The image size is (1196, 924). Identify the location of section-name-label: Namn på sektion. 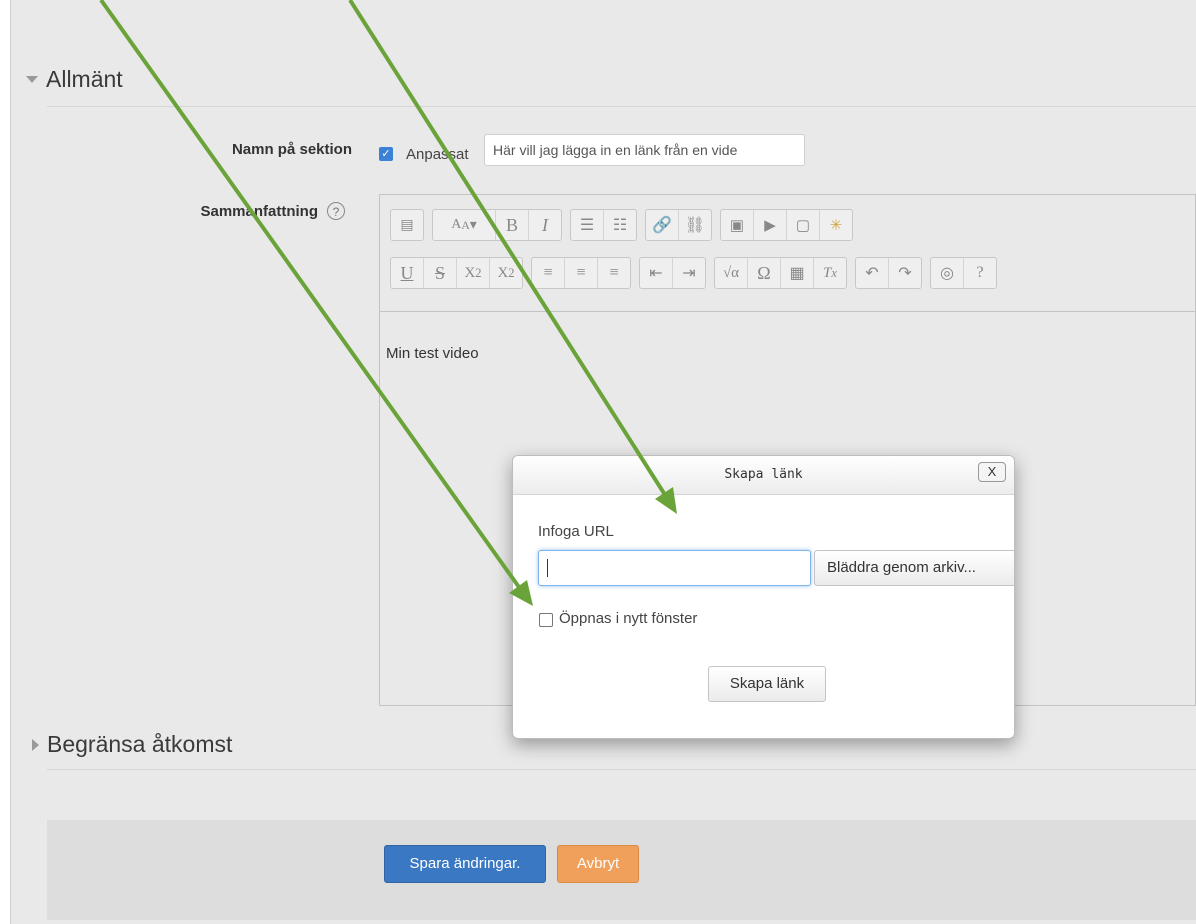
(291, 149).